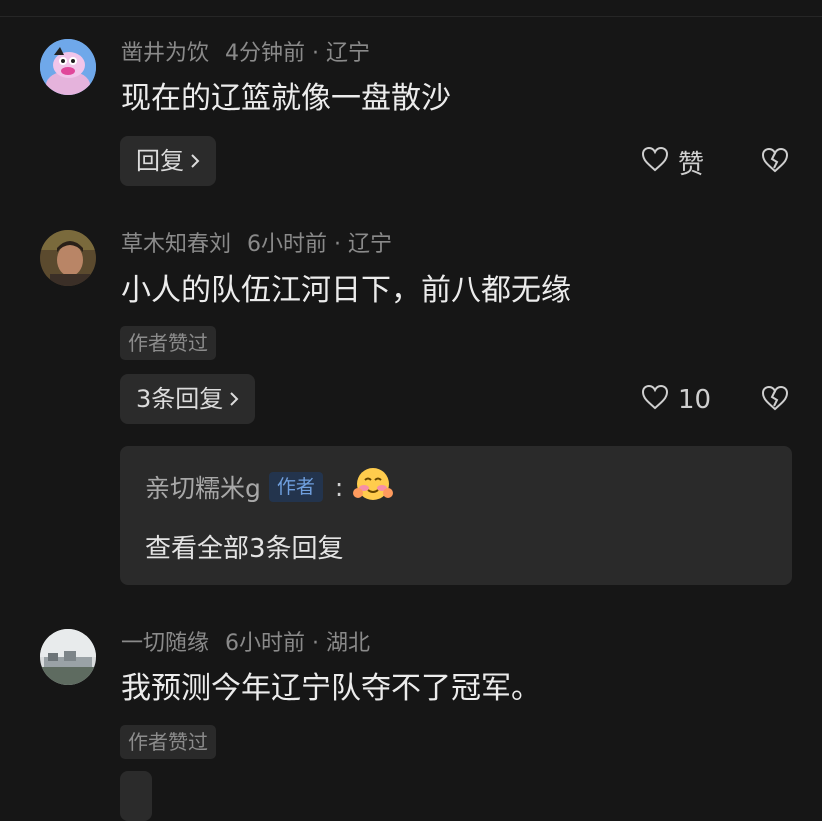 This screenshot has height=821, width=822. Describe the element at coordinates (348, 643) in the screenshot. I see `location: 湖北` at that location.